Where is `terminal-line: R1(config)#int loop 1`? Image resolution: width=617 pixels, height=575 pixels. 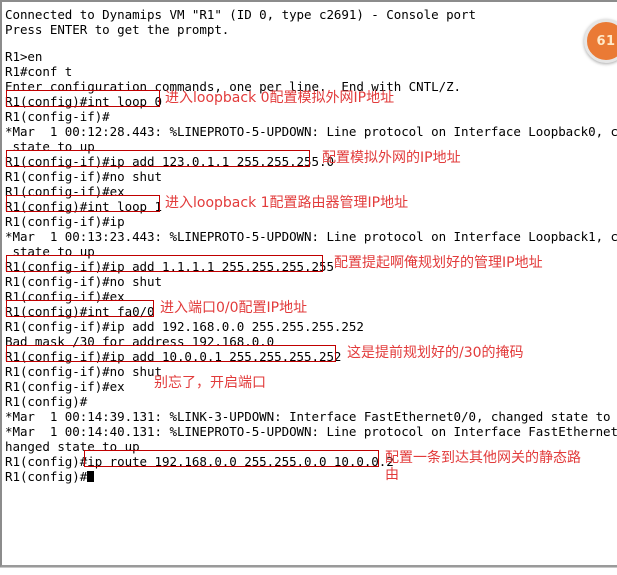 terminal-line: R1(config)#int loop 1 is located at coordinates (83, 206).